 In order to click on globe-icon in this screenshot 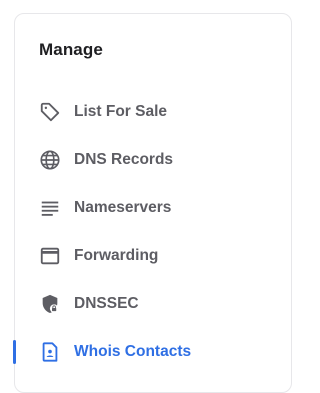, I will do `click(50, 160)`.